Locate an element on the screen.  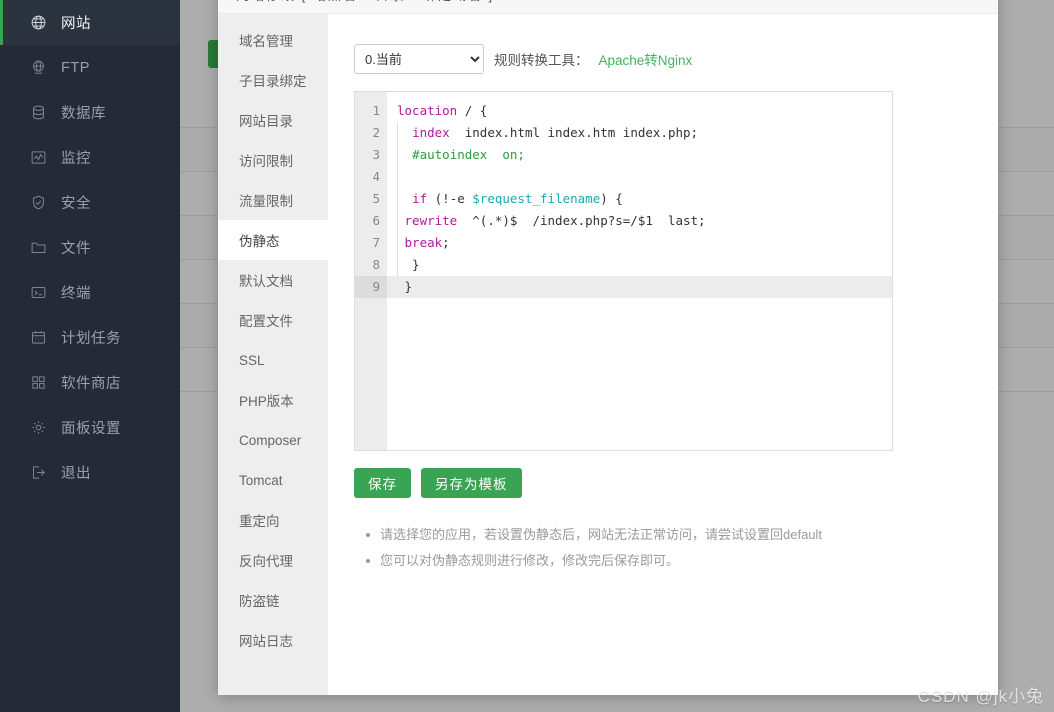
tab-reverse-proxy: 反向代理 is located at coordinates (273, 560).